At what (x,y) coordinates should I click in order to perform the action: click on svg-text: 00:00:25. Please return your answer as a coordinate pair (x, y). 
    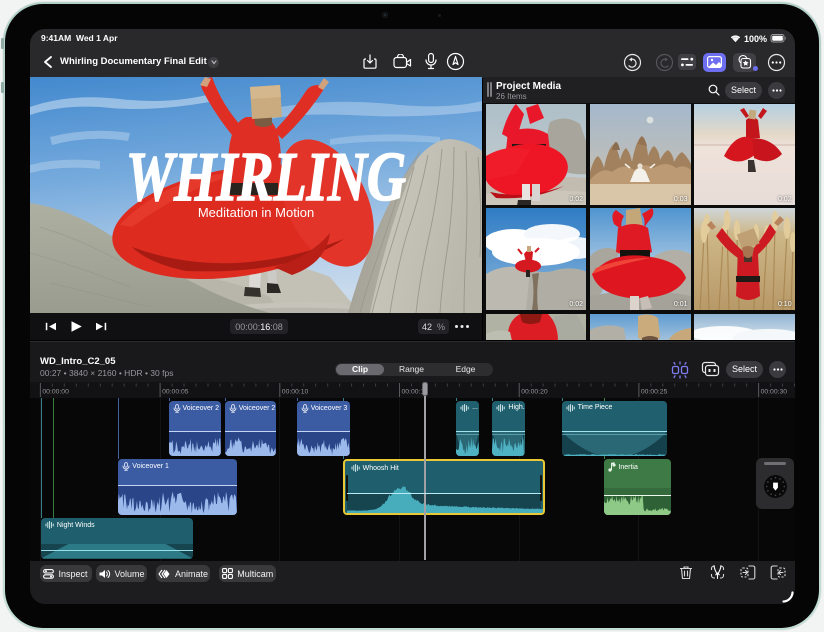
    Looking at the image, I should click on (654, 391).